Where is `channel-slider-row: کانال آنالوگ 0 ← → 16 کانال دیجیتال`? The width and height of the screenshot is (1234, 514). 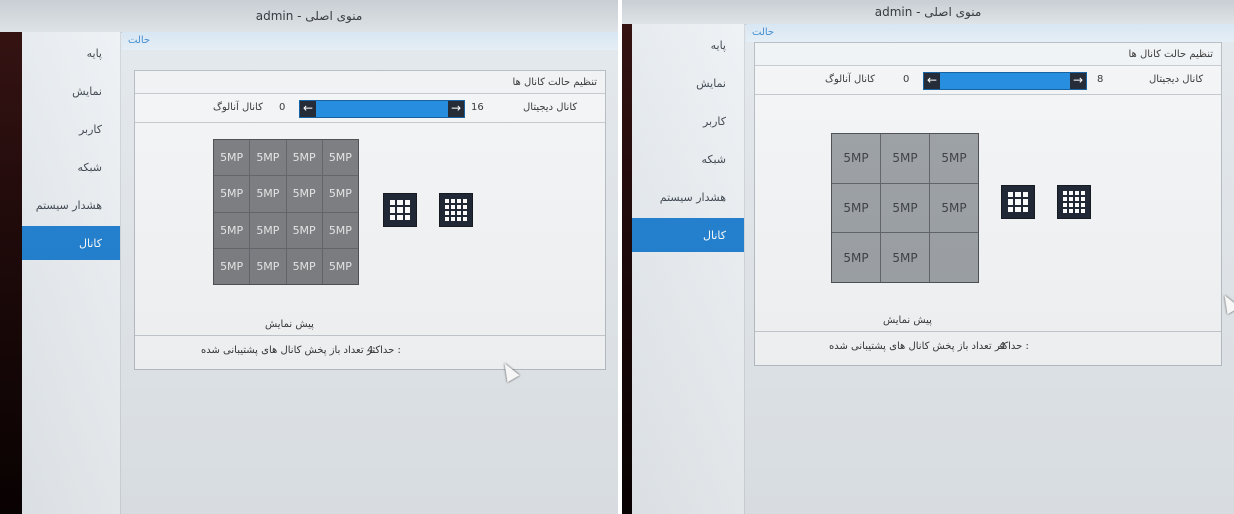
channel-slider-row: کانال آنالوگ 0 ← → 16 کانال دیجیتال is located at coordinates (370, 108).